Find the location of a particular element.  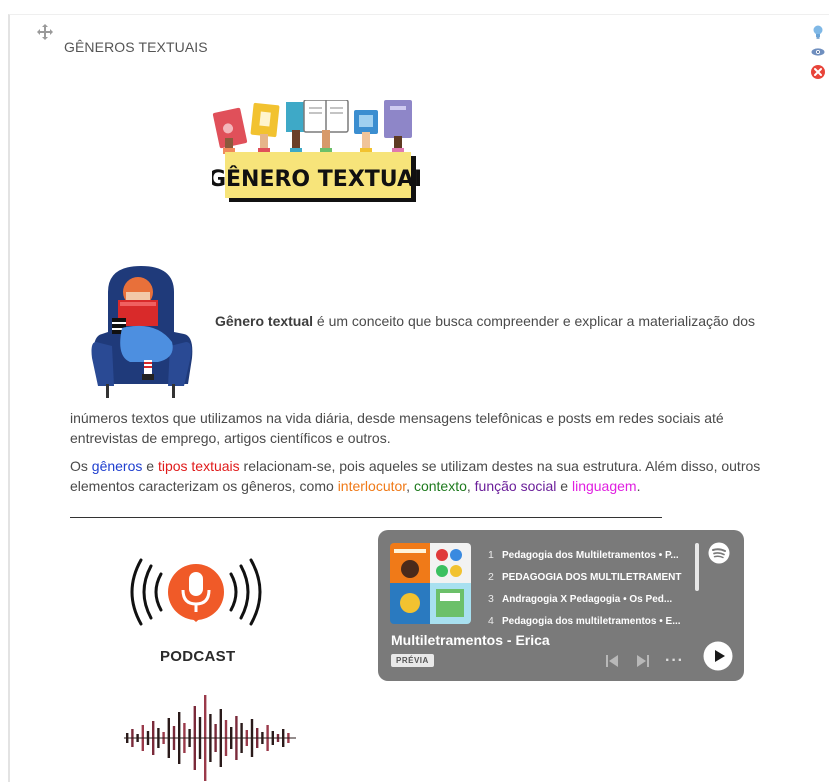

tipos-textuais-term: tipos textuais is located at coordinates (198, 466).